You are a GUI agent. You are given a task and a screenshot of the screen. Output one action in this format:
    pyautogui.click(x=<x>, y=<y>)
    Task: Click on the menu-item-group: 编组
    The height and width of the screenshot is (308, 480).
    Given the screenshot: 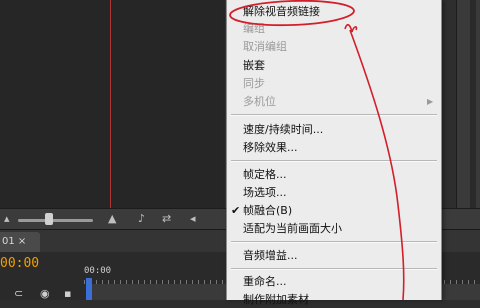 What is the action you would take?
    pyautogui.click(x=254, y=28)
    